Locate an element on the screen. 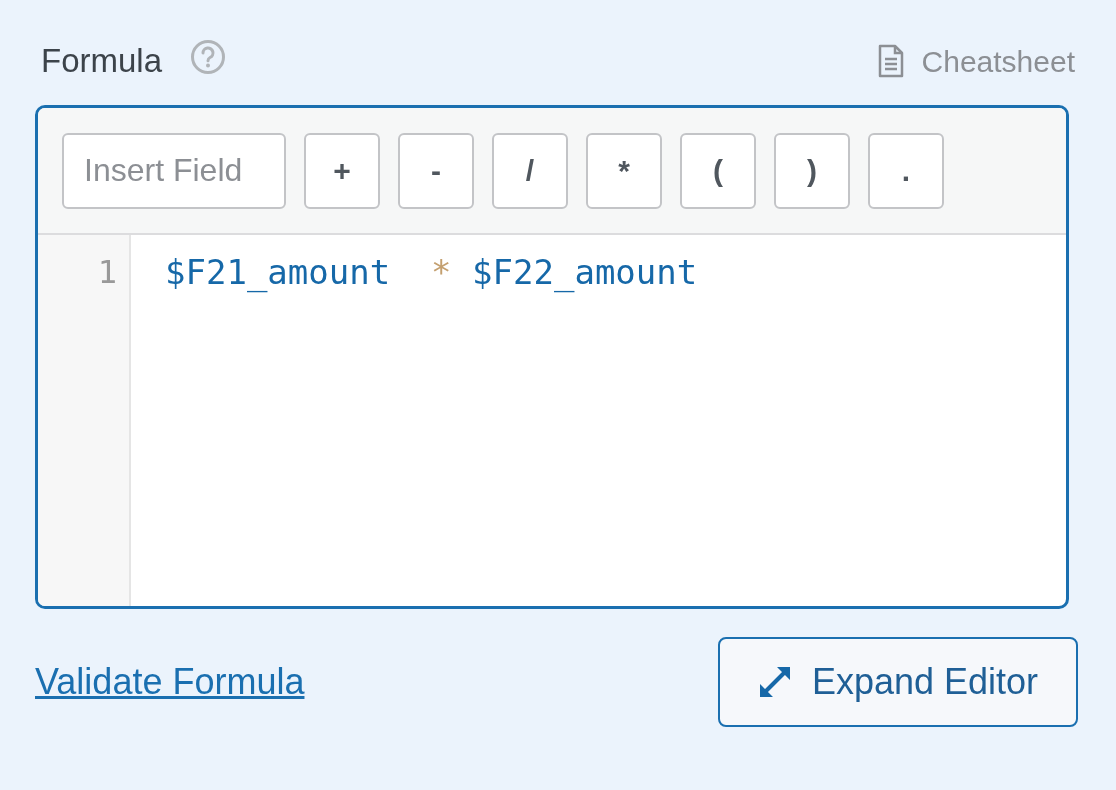 This screenshot has height=790, width=1116. operator-button: * is located at coordinates (624, 170).